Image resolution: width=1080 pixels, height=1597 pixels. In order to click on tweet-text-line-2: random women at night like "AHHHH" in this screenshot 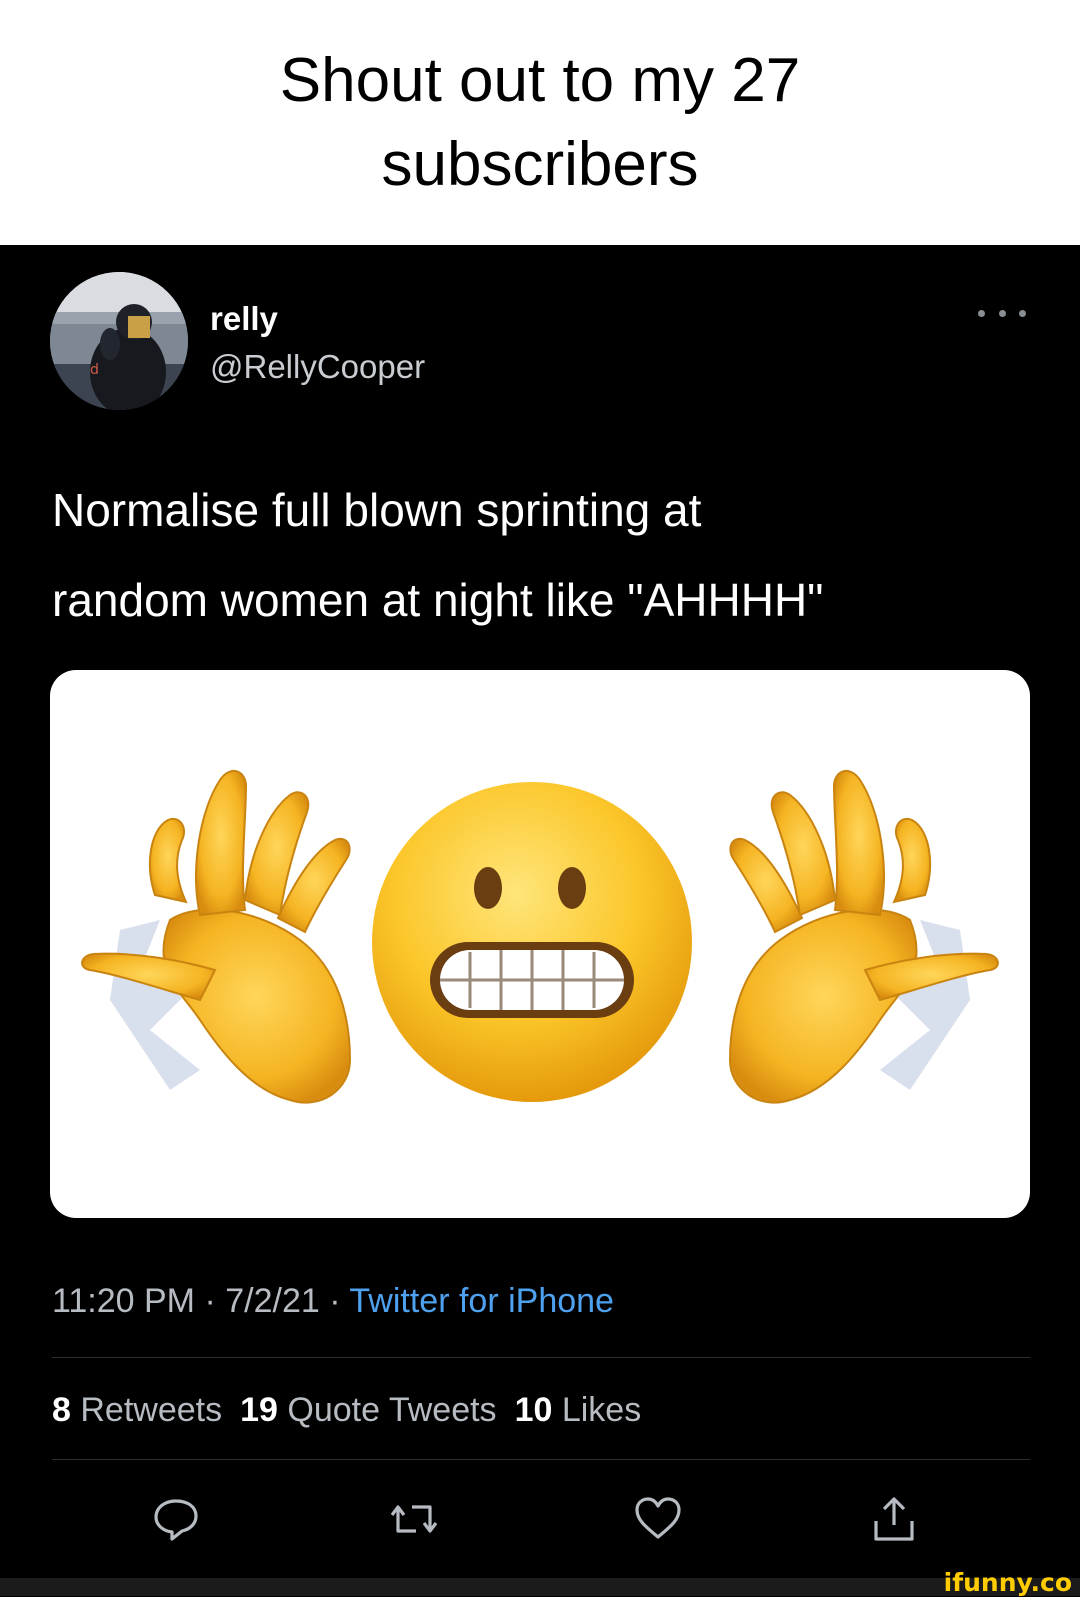, I will do `click(438, 600)`.